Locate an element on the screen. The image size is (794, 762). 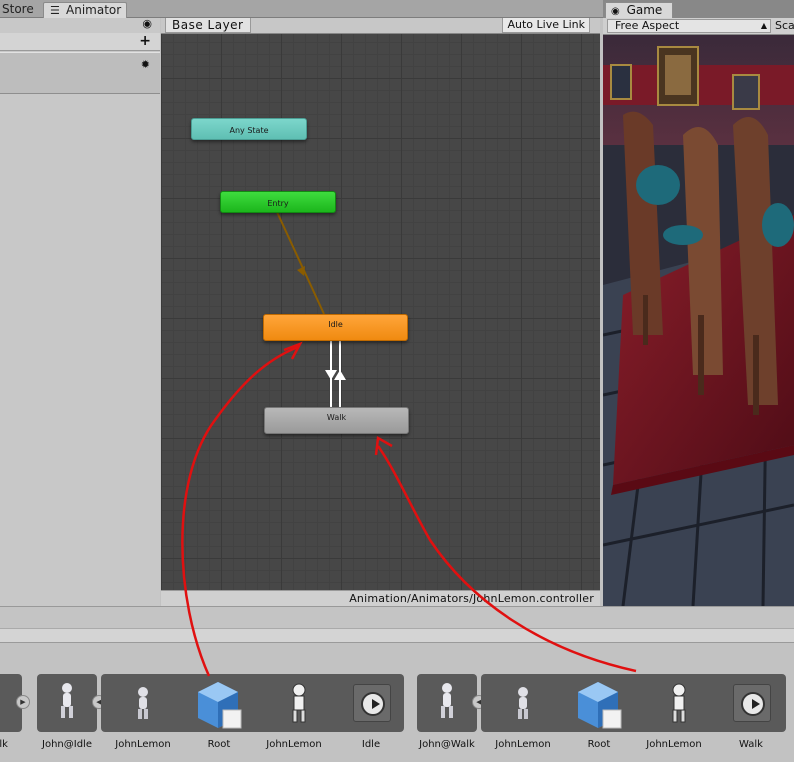
transition-arrowhead is located at coordinates (301, 271).